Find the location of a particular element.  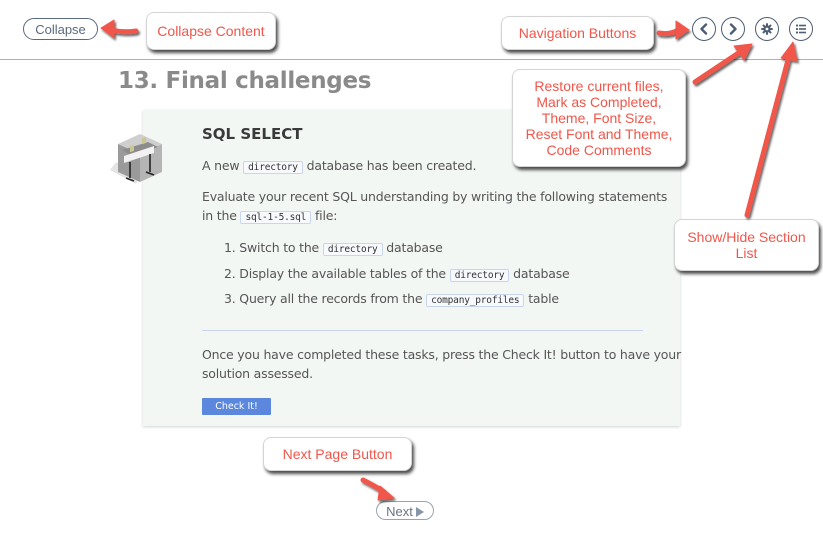

callout-show-hide-sections: Show/Hide Section List is located at coordinates (746, 245).